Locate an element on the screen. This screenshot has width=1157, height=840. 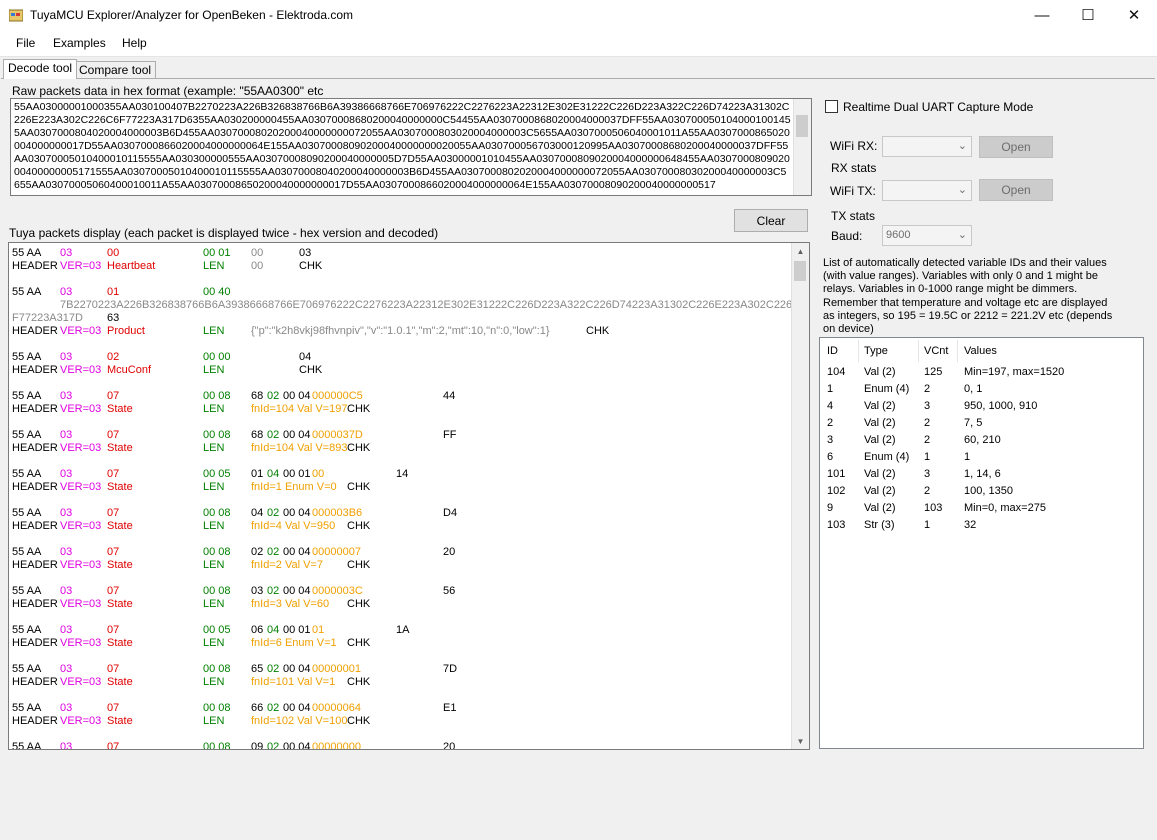
list-item-vcnt: 3 is located at coordinates (927, 406).